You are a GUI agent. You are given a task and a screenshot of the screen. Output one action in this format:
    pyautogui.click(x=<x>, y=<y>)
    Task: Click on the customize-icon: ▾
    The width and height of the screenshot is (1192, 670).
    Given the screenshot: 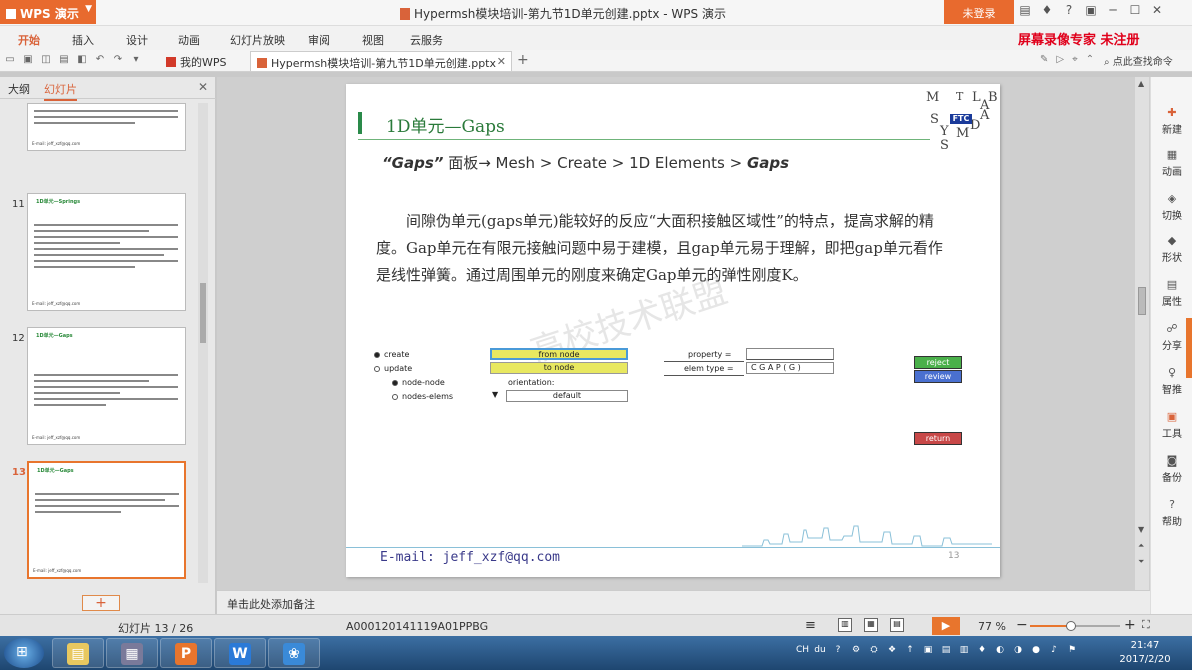 What is the action you would take?
    pyautogui.click(x=136, y=60)
    